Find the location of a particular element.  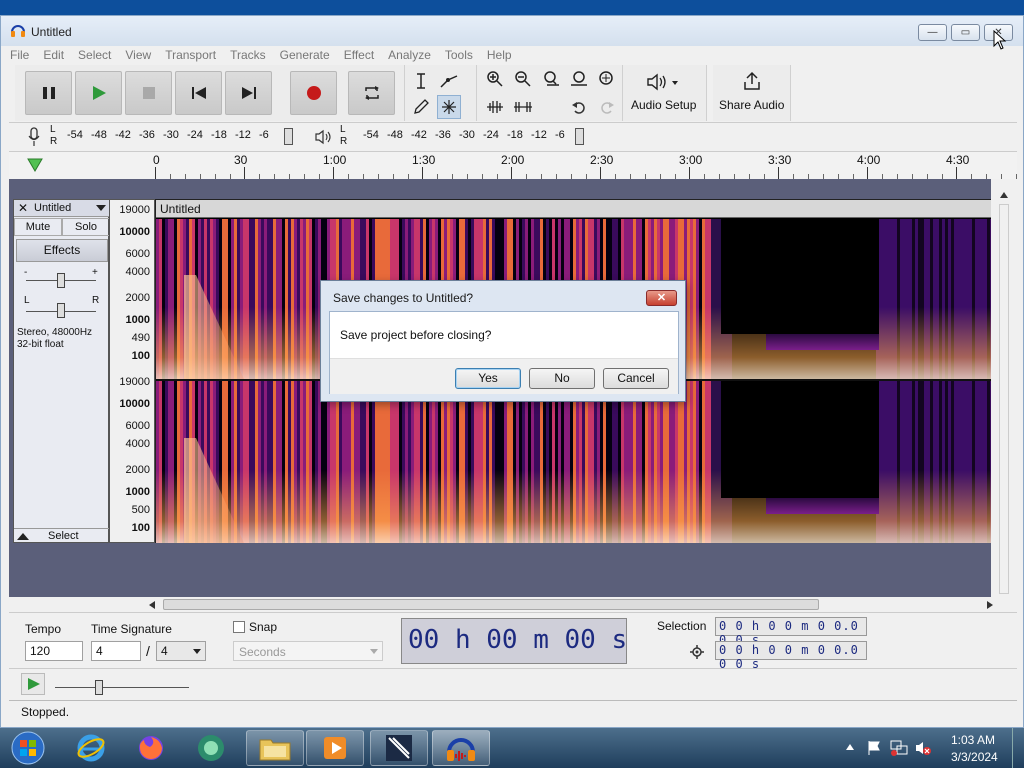

taskbar-internet-explorer is located at coordinates (91, 748).